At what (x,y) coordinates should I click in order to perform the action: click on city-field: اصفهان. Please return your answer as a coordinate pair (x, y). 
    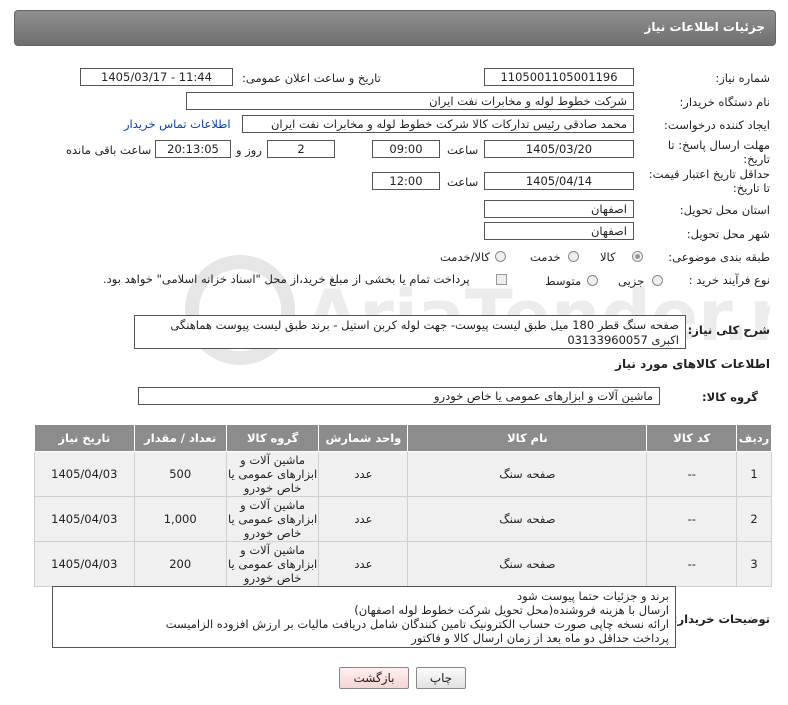
    Looking at the image, I should click on (559, 231).